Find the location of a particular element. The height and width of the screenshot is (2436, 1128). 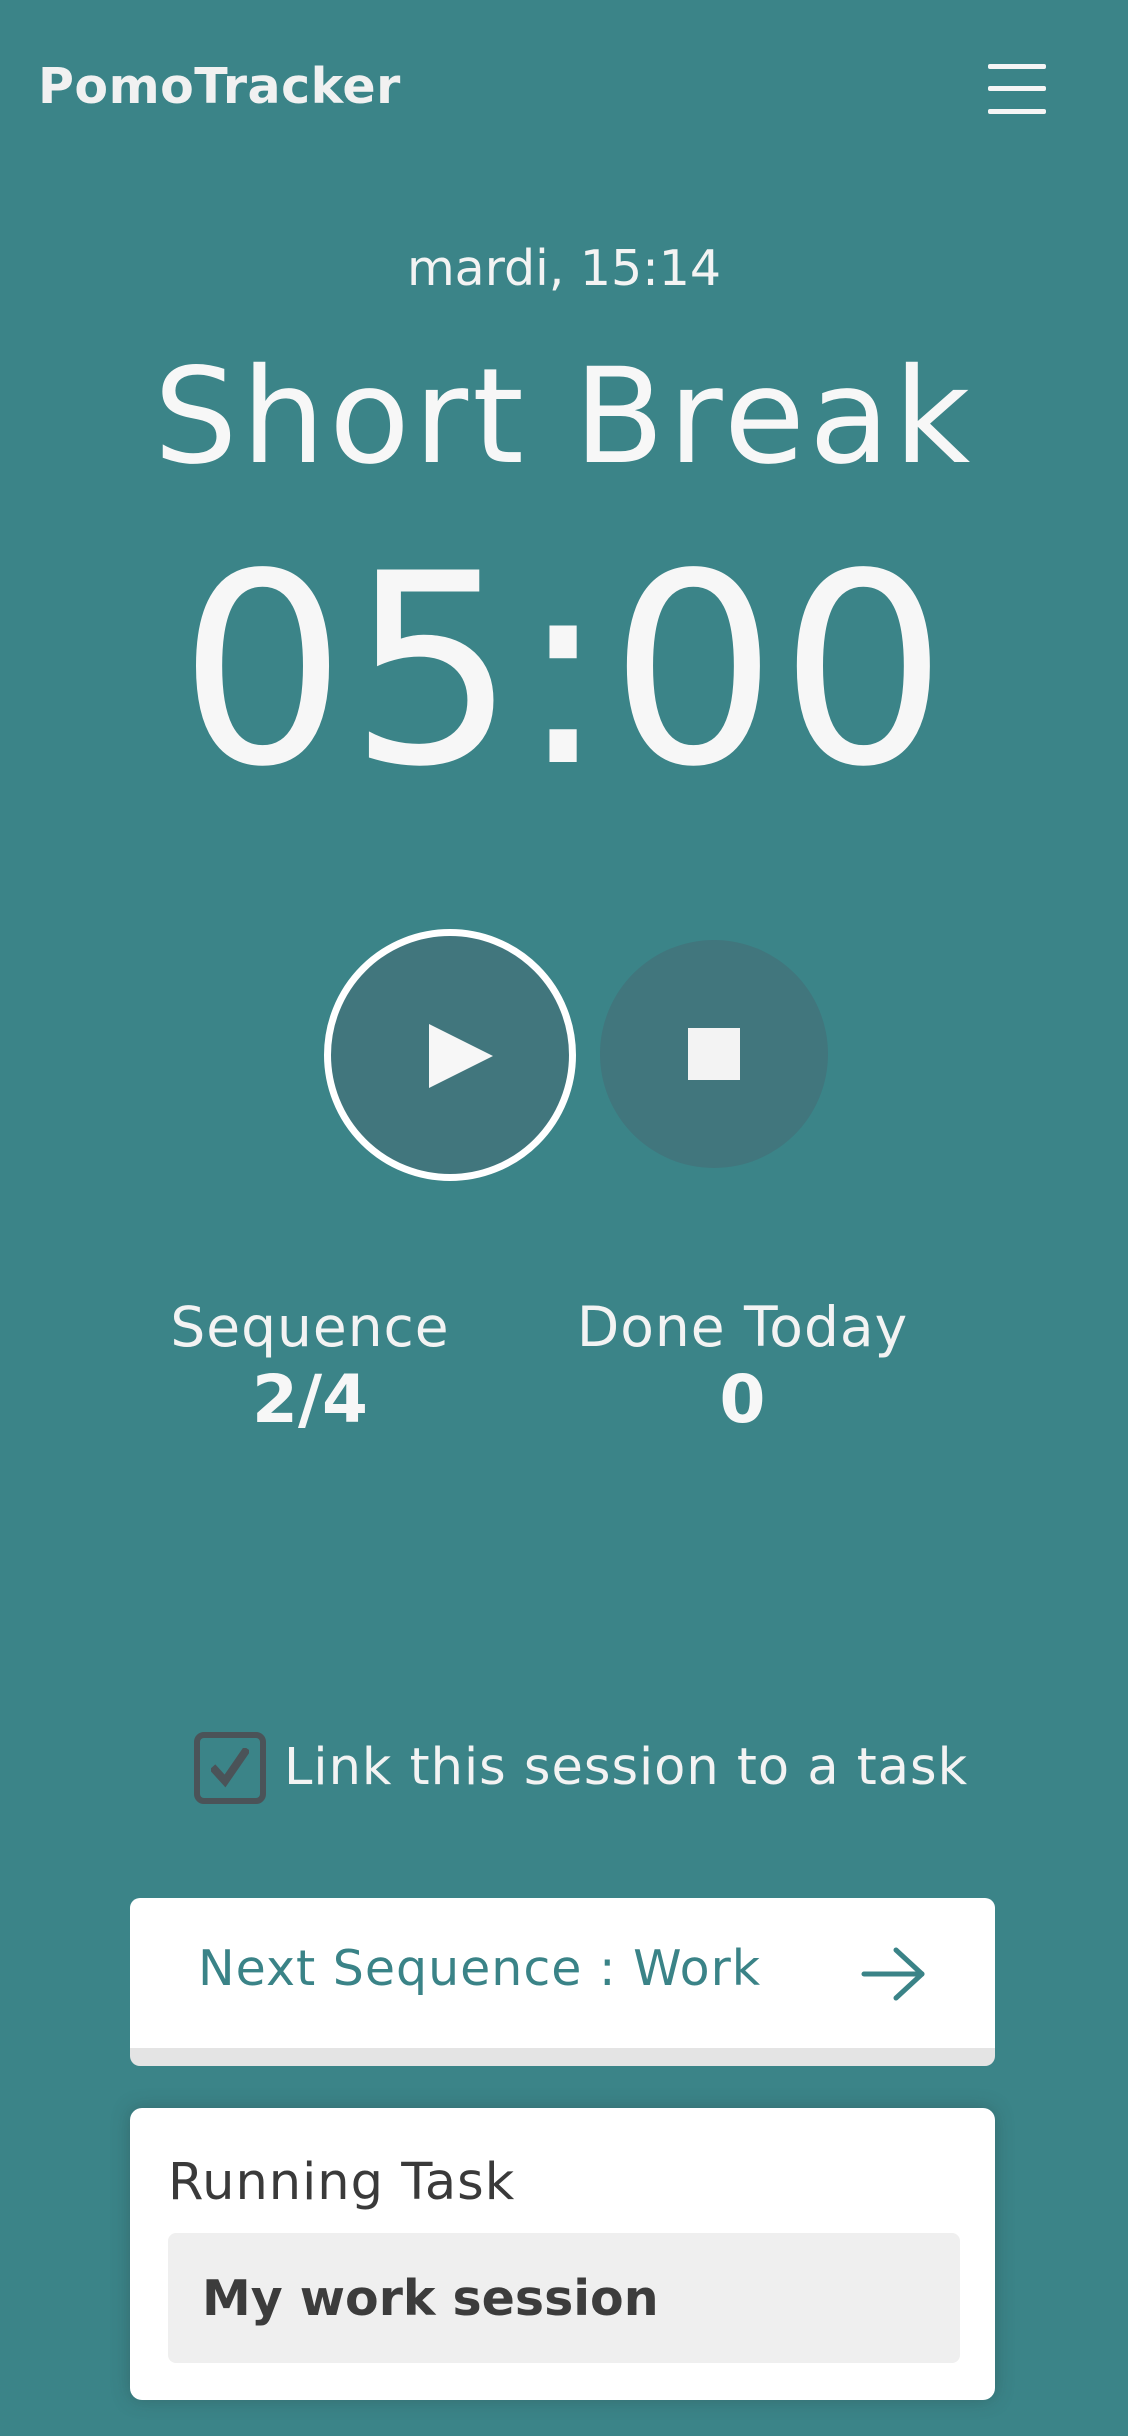

play-icon is located at coordinates (461, 1056).